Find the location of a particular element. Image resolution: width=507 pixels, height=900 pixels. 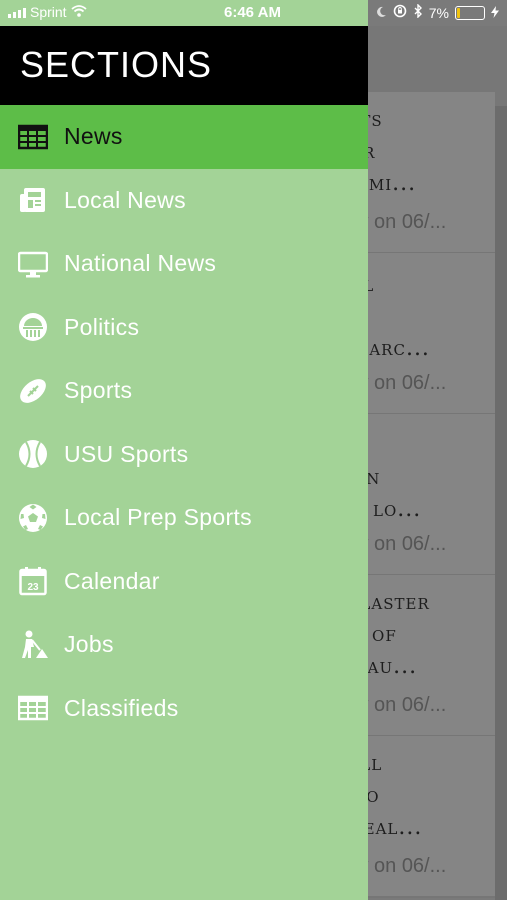

menu-item-label: Politics is located at coordinates (102, 326).